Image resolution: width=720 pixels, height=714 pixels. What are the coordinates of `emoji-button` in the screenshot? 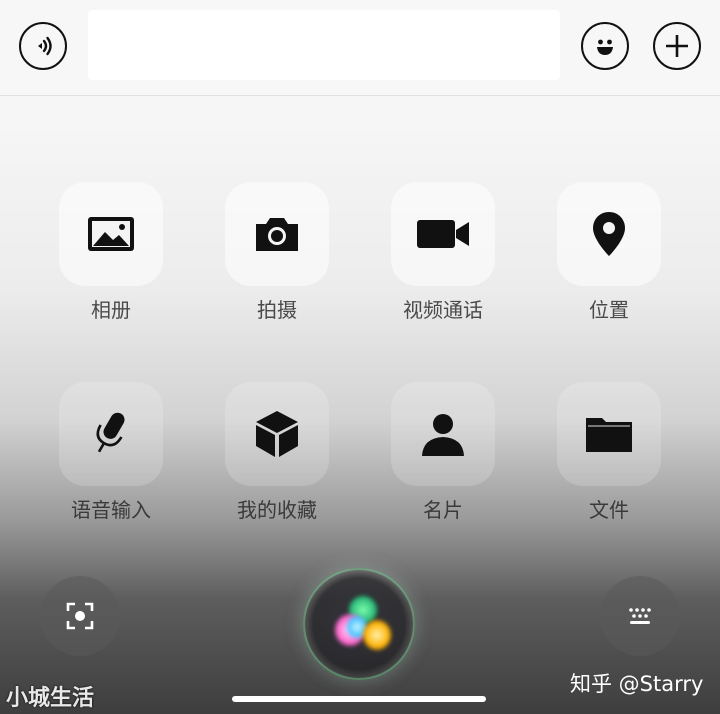 It's located at (605, 46).